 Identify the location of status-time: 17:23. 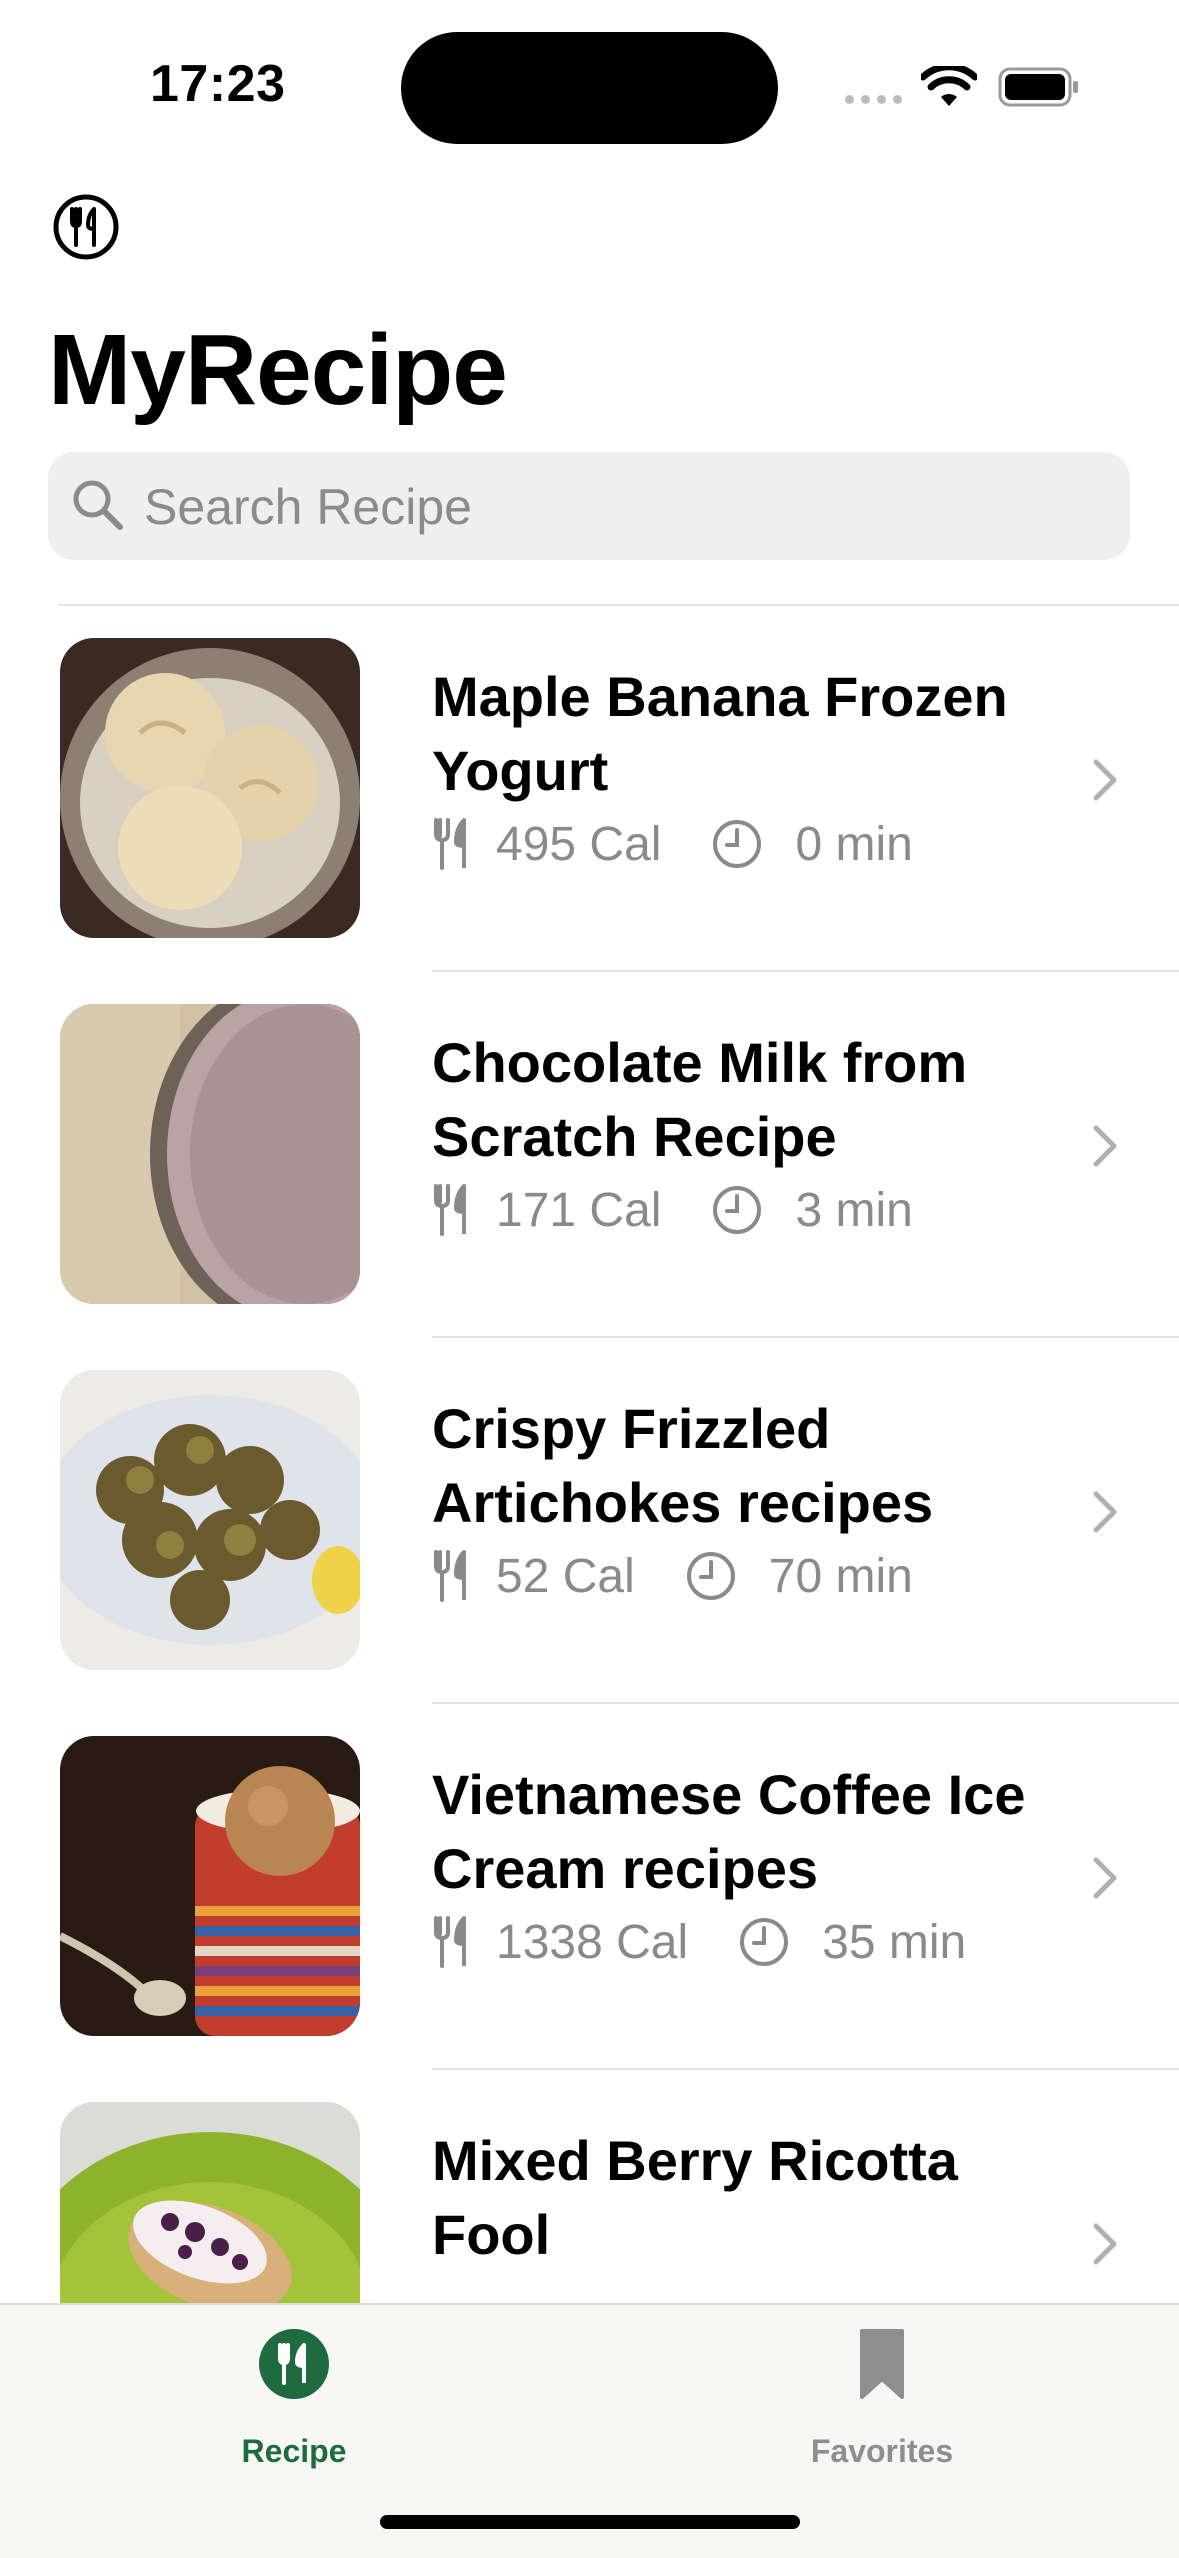
(218, 84).